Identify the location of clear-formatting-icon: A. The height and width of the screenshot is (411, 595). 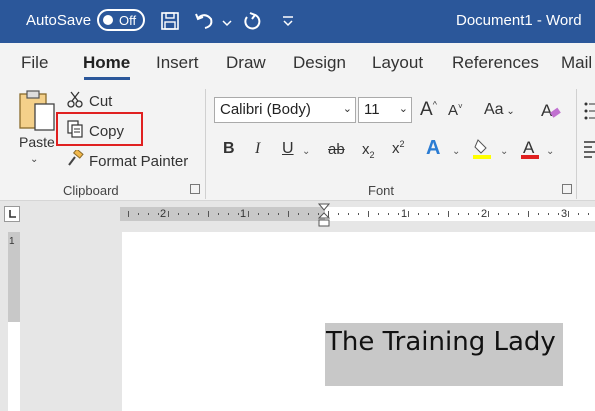
(551, 112).